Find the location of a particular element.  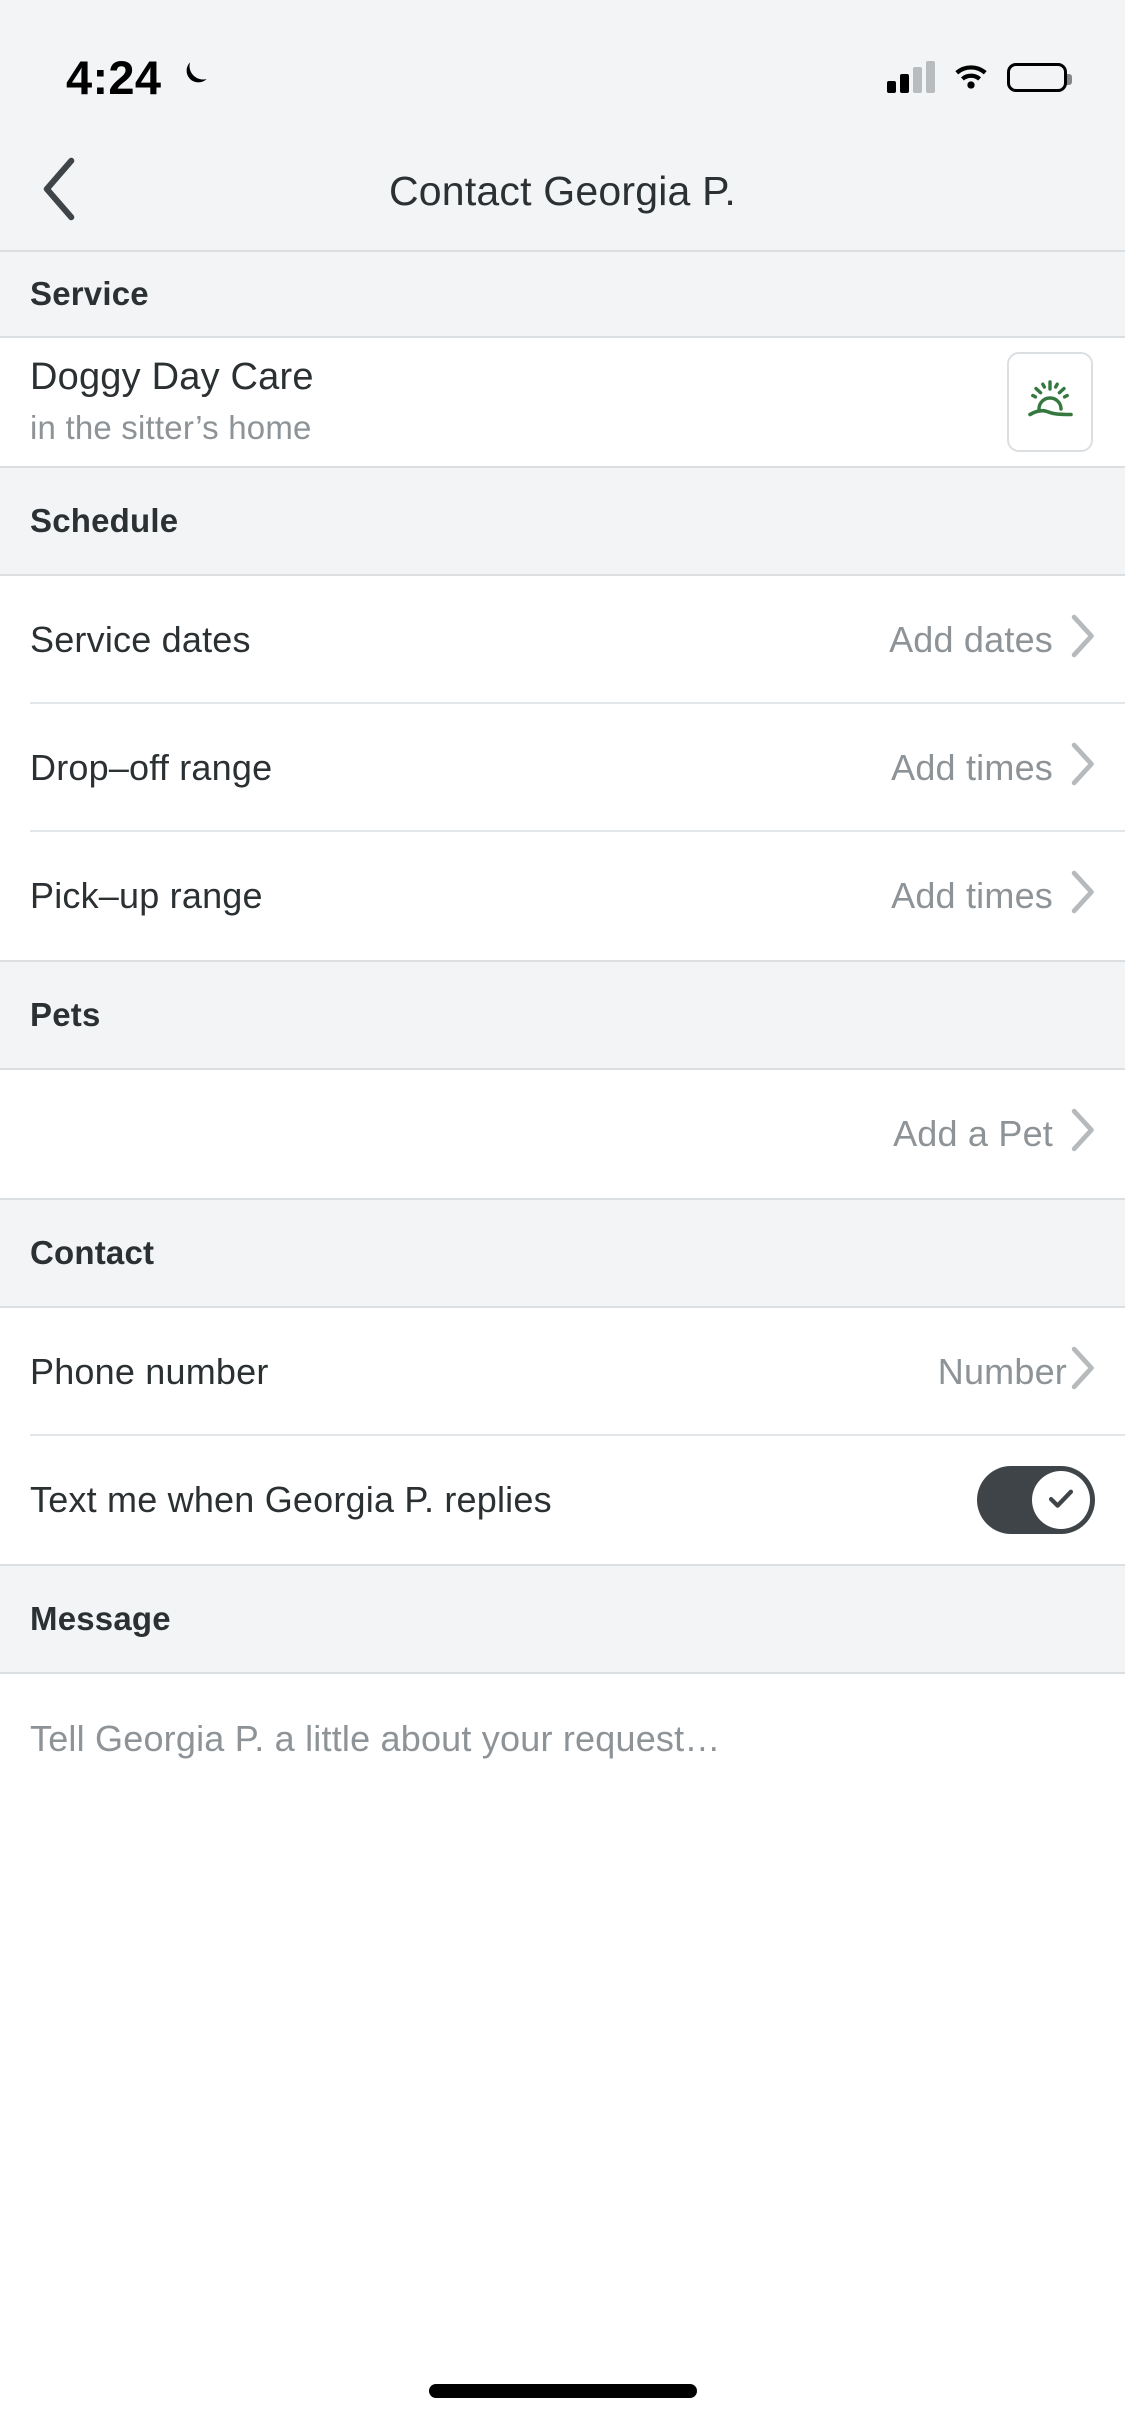

section-header-contact: Contact is located at coordinates (562, 1253).